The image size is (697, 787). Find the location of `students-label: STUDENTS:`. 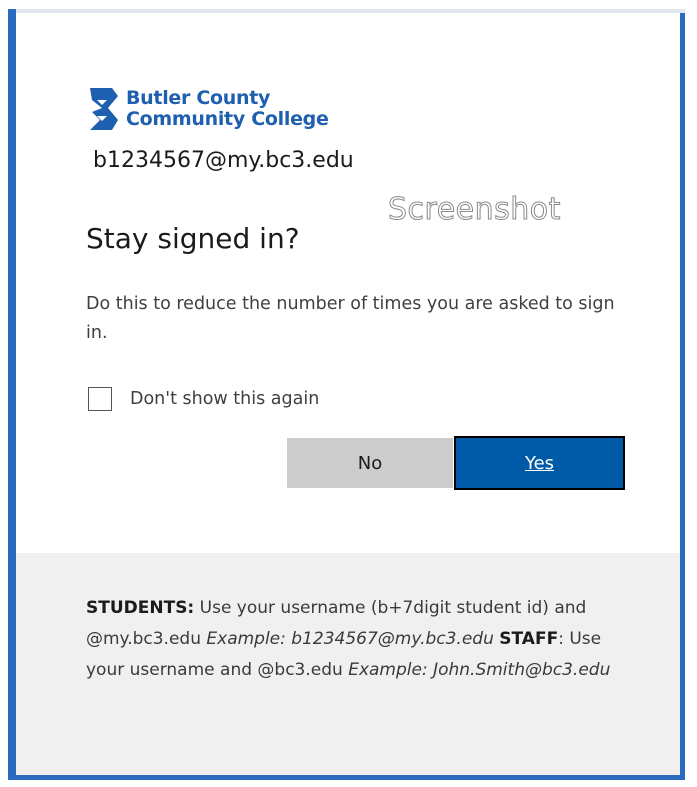

students-label: STUDENTS: is located at coordinates (140, 608).